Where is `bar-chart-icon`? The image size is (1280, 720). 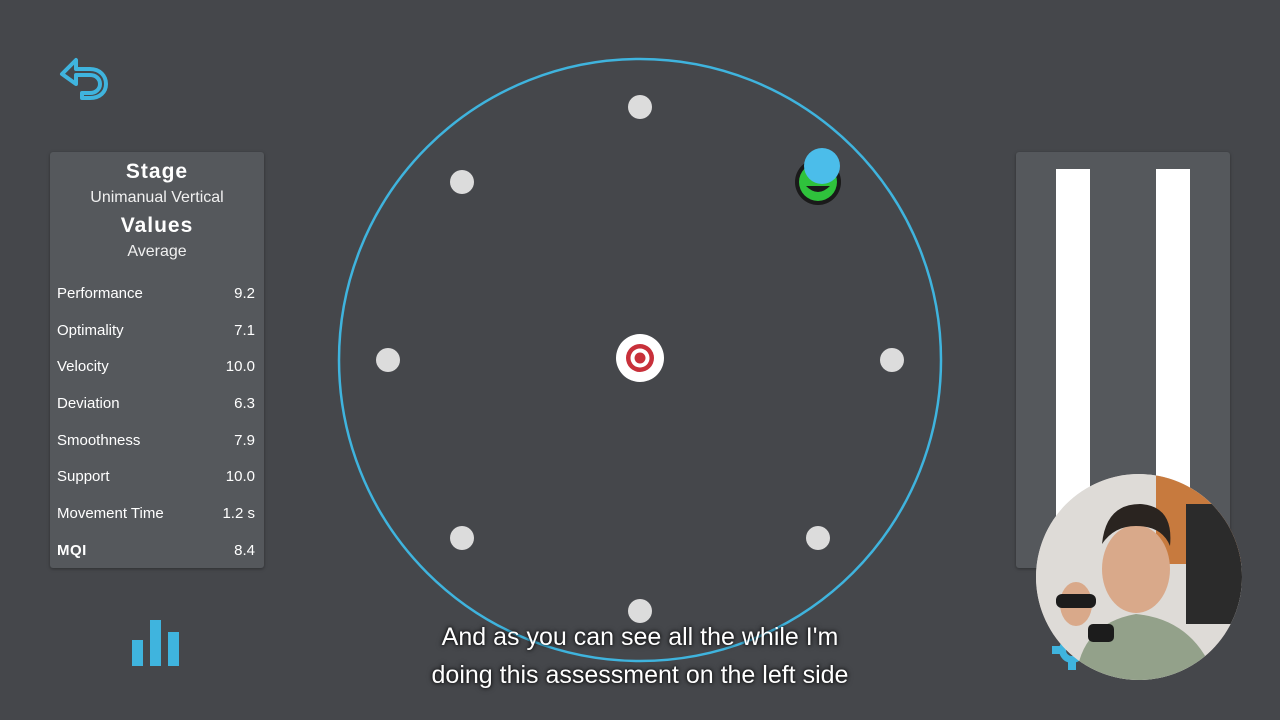 bar-chart-icon is located at coordinates (155, 643).